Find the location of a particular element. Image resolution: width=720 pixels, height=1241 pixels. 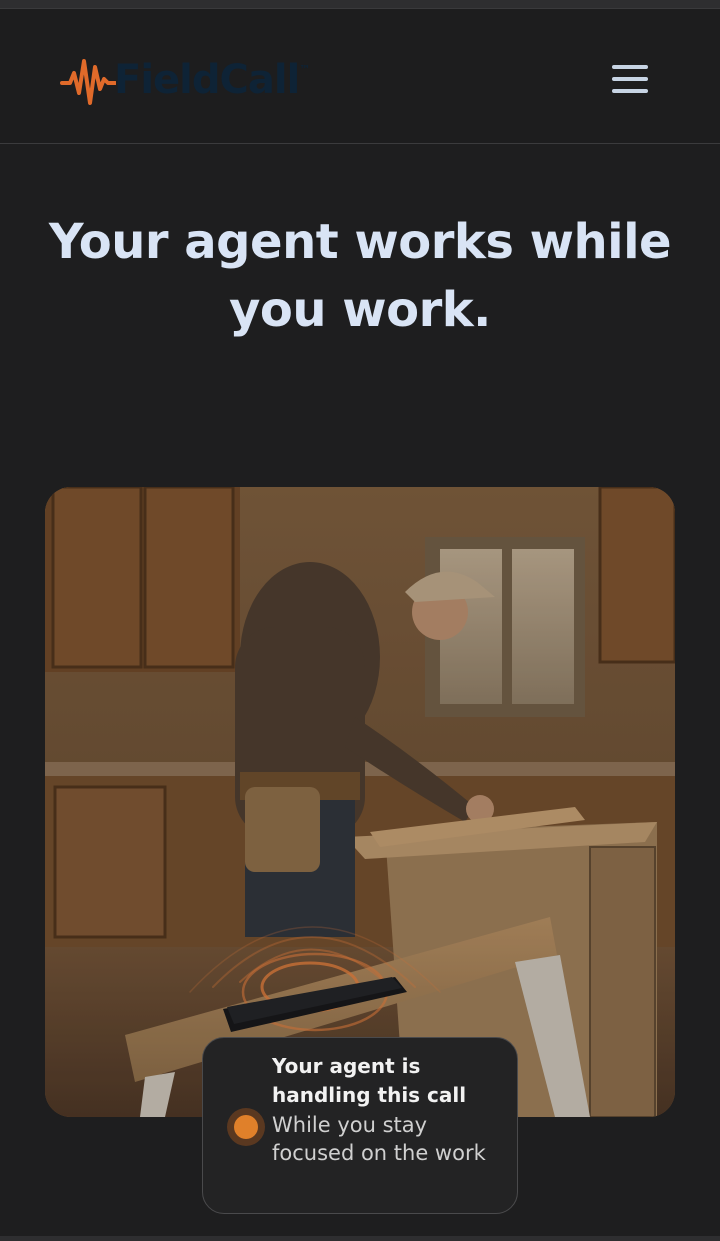

call-status-subtitle: While you stay focused on the work is located at coordinates (379, 1139).